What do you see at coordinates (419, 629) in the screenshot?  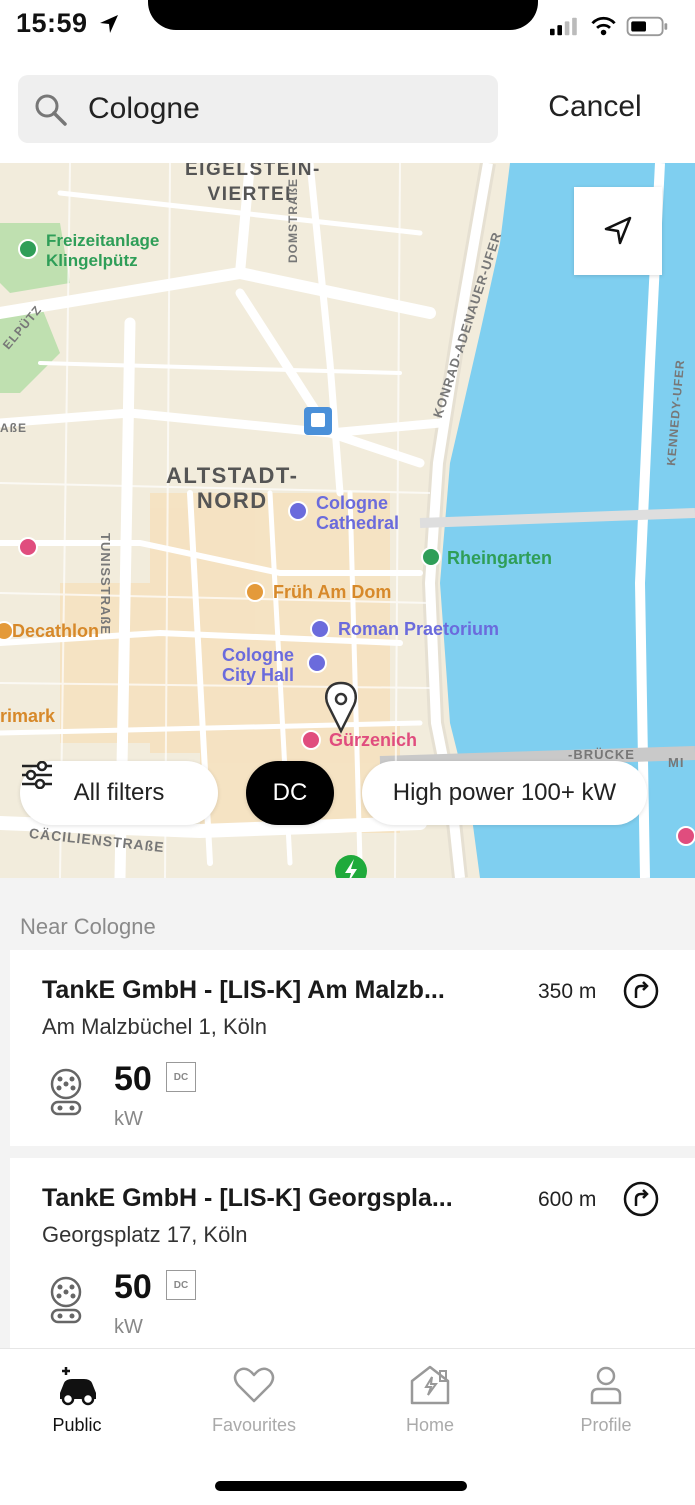 I see `label-roman-praetorium: Roman Praetorium` at bounding box center [419, 629].